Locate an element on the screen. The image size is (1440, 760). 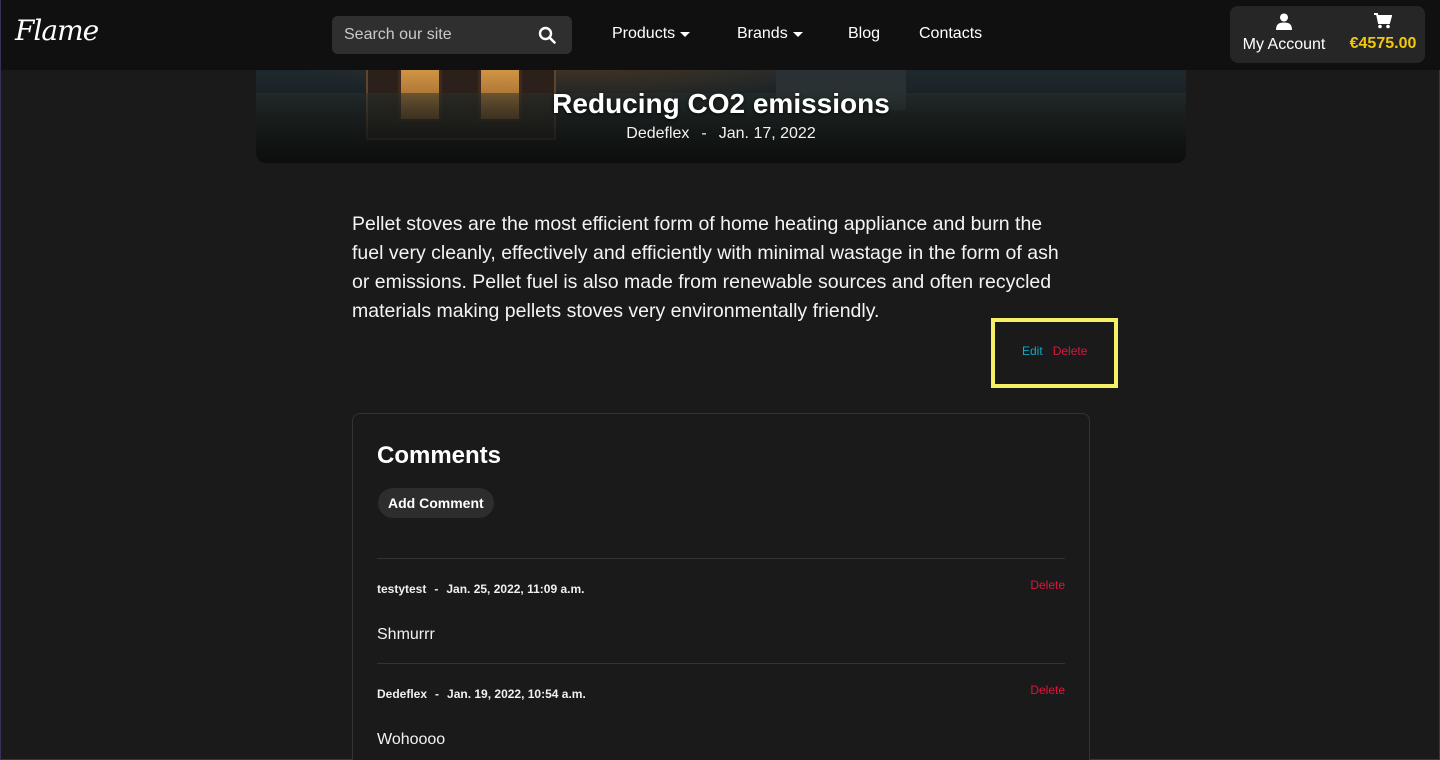
account-cart-box: My Account €4575.00 is located at coordinates (1327, 34).